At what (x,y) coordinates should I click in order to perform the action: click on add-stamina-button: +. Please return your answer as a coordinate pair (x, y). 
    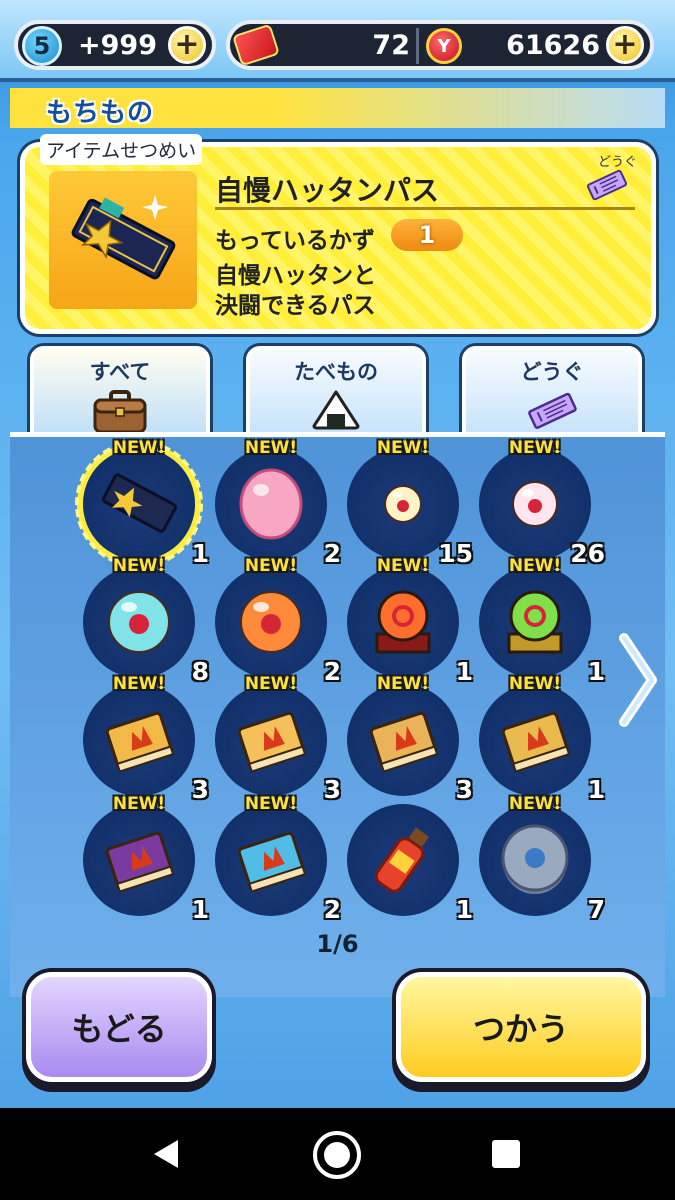
    Looking at the image, I should click on (187, 45).